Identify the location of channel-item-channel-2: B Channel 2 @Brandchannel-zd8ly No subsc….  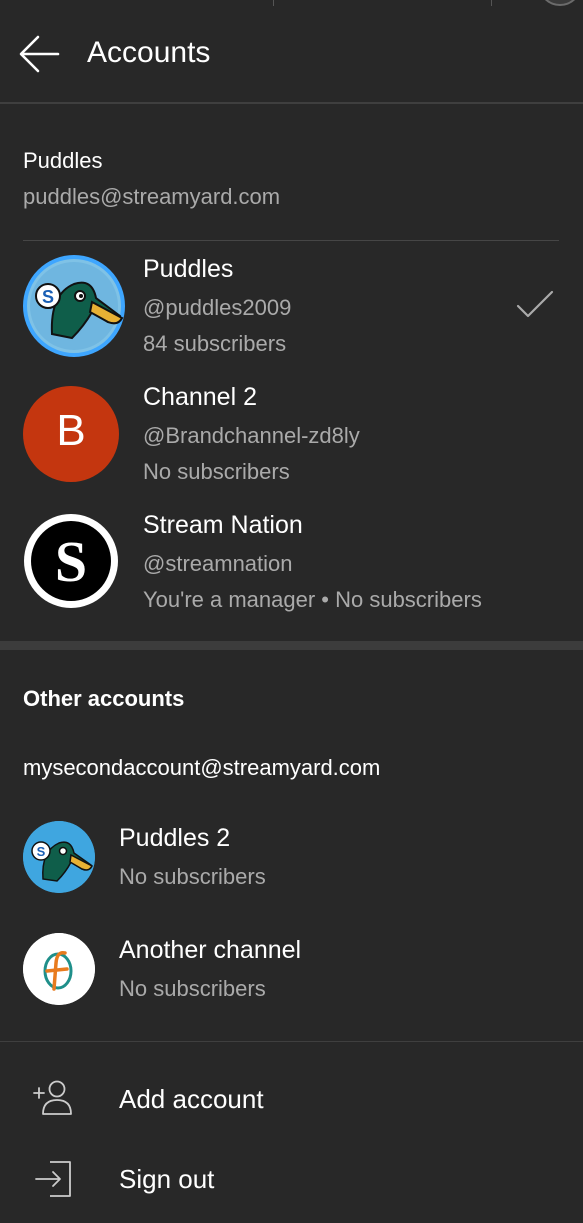
(291, 432).